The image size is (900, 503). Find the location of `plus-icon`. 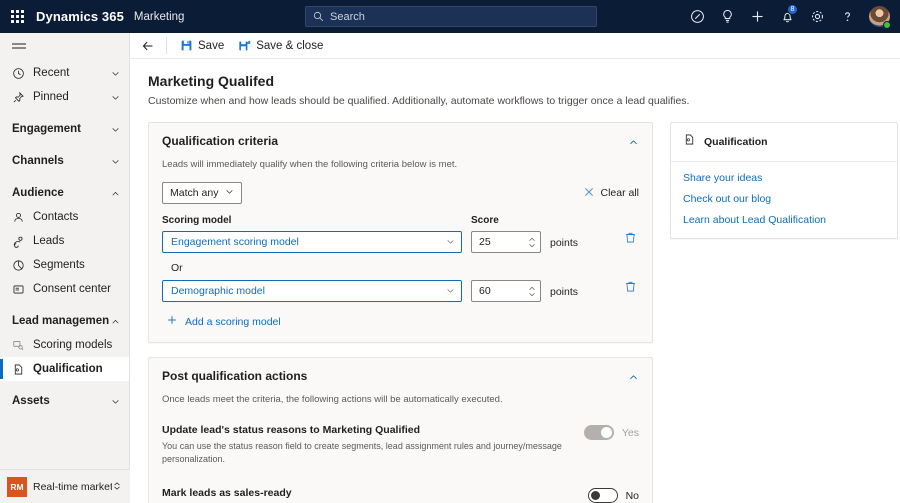

plus-icon is located at coordinates (757, 16).